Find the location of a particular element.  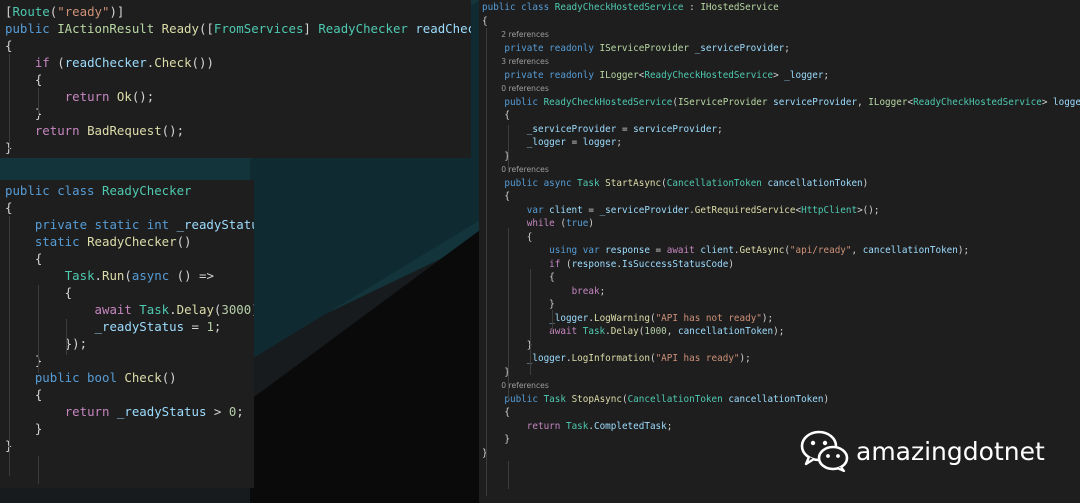

code-token: LogInformation is located at coordinates (610, 358).